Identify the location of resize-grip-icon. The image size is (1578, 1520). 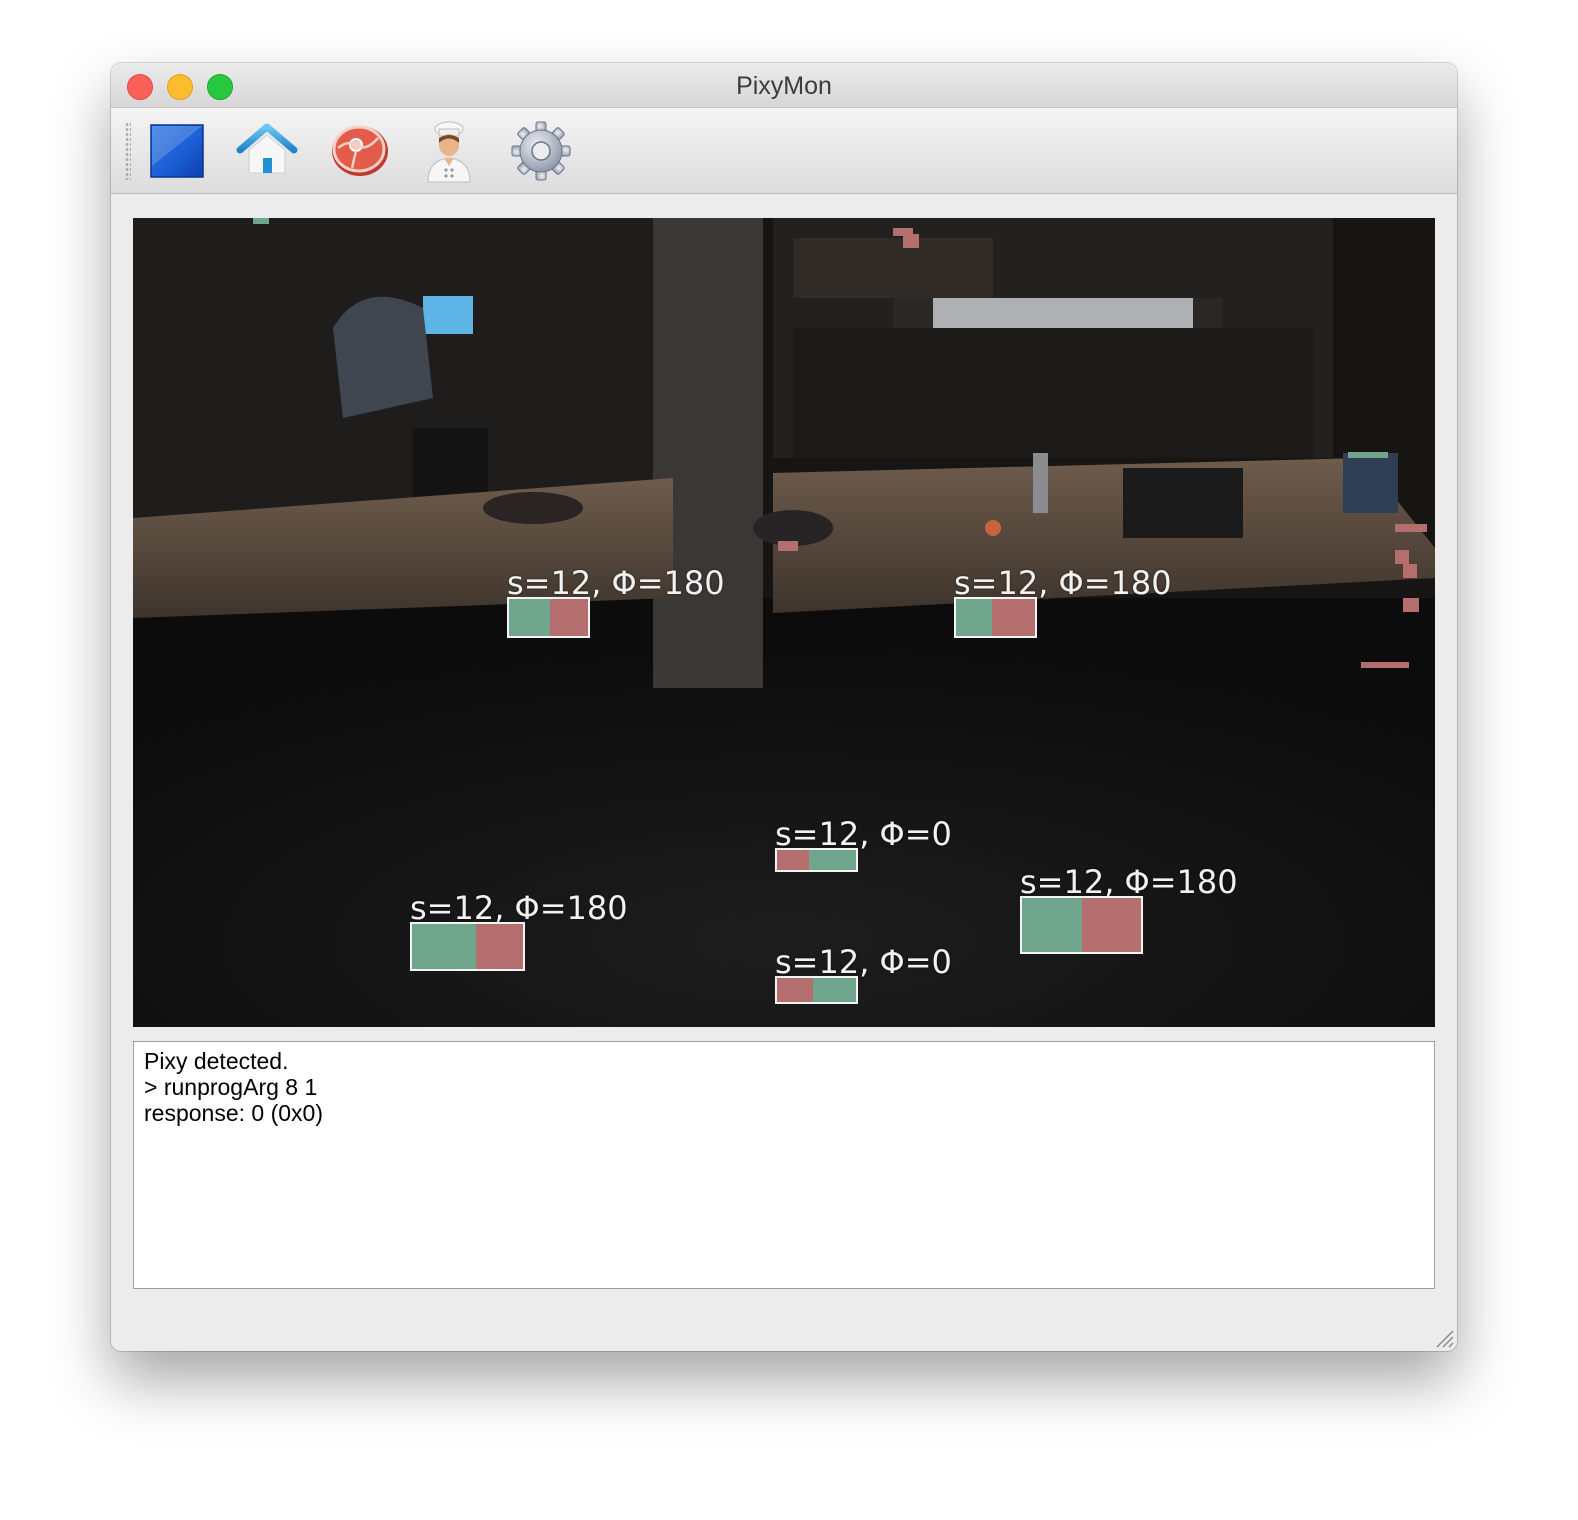
(1444, 1338).